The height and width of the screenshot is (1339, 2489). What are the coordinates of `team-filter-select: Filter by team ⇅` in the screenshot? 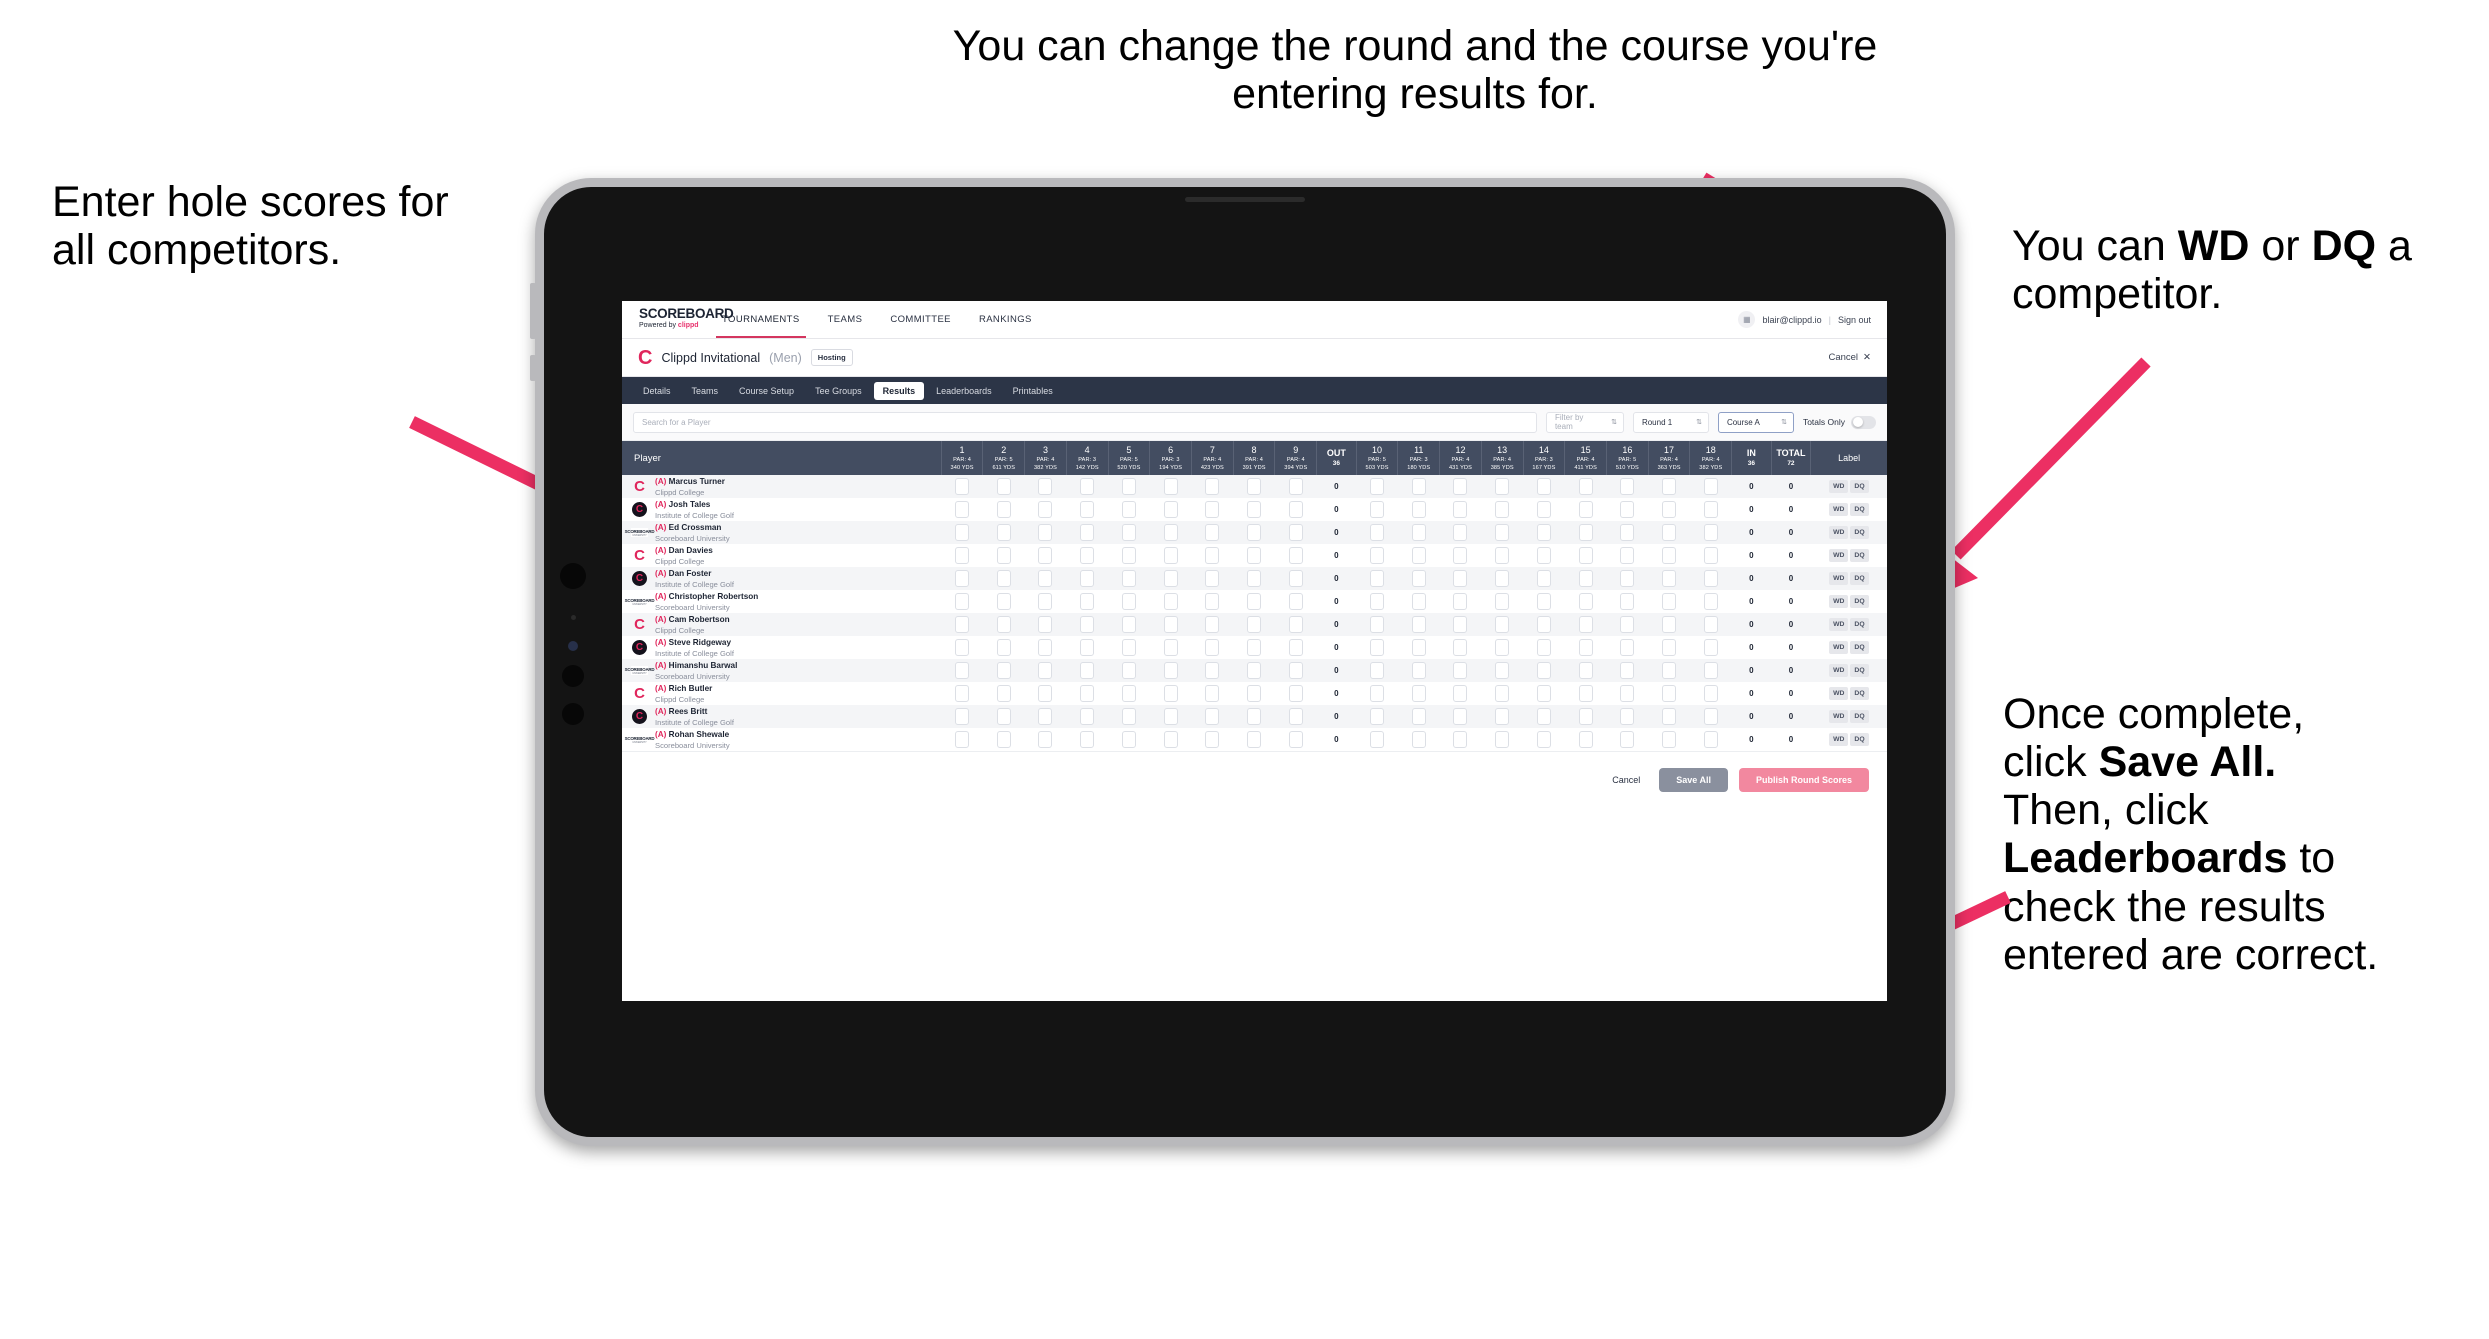 It's located at (1584, 422).